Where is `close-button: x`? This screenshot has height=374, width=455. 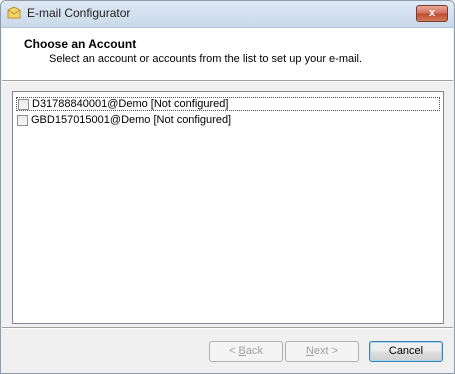
close-button: x is located at coordinates (432, 13).